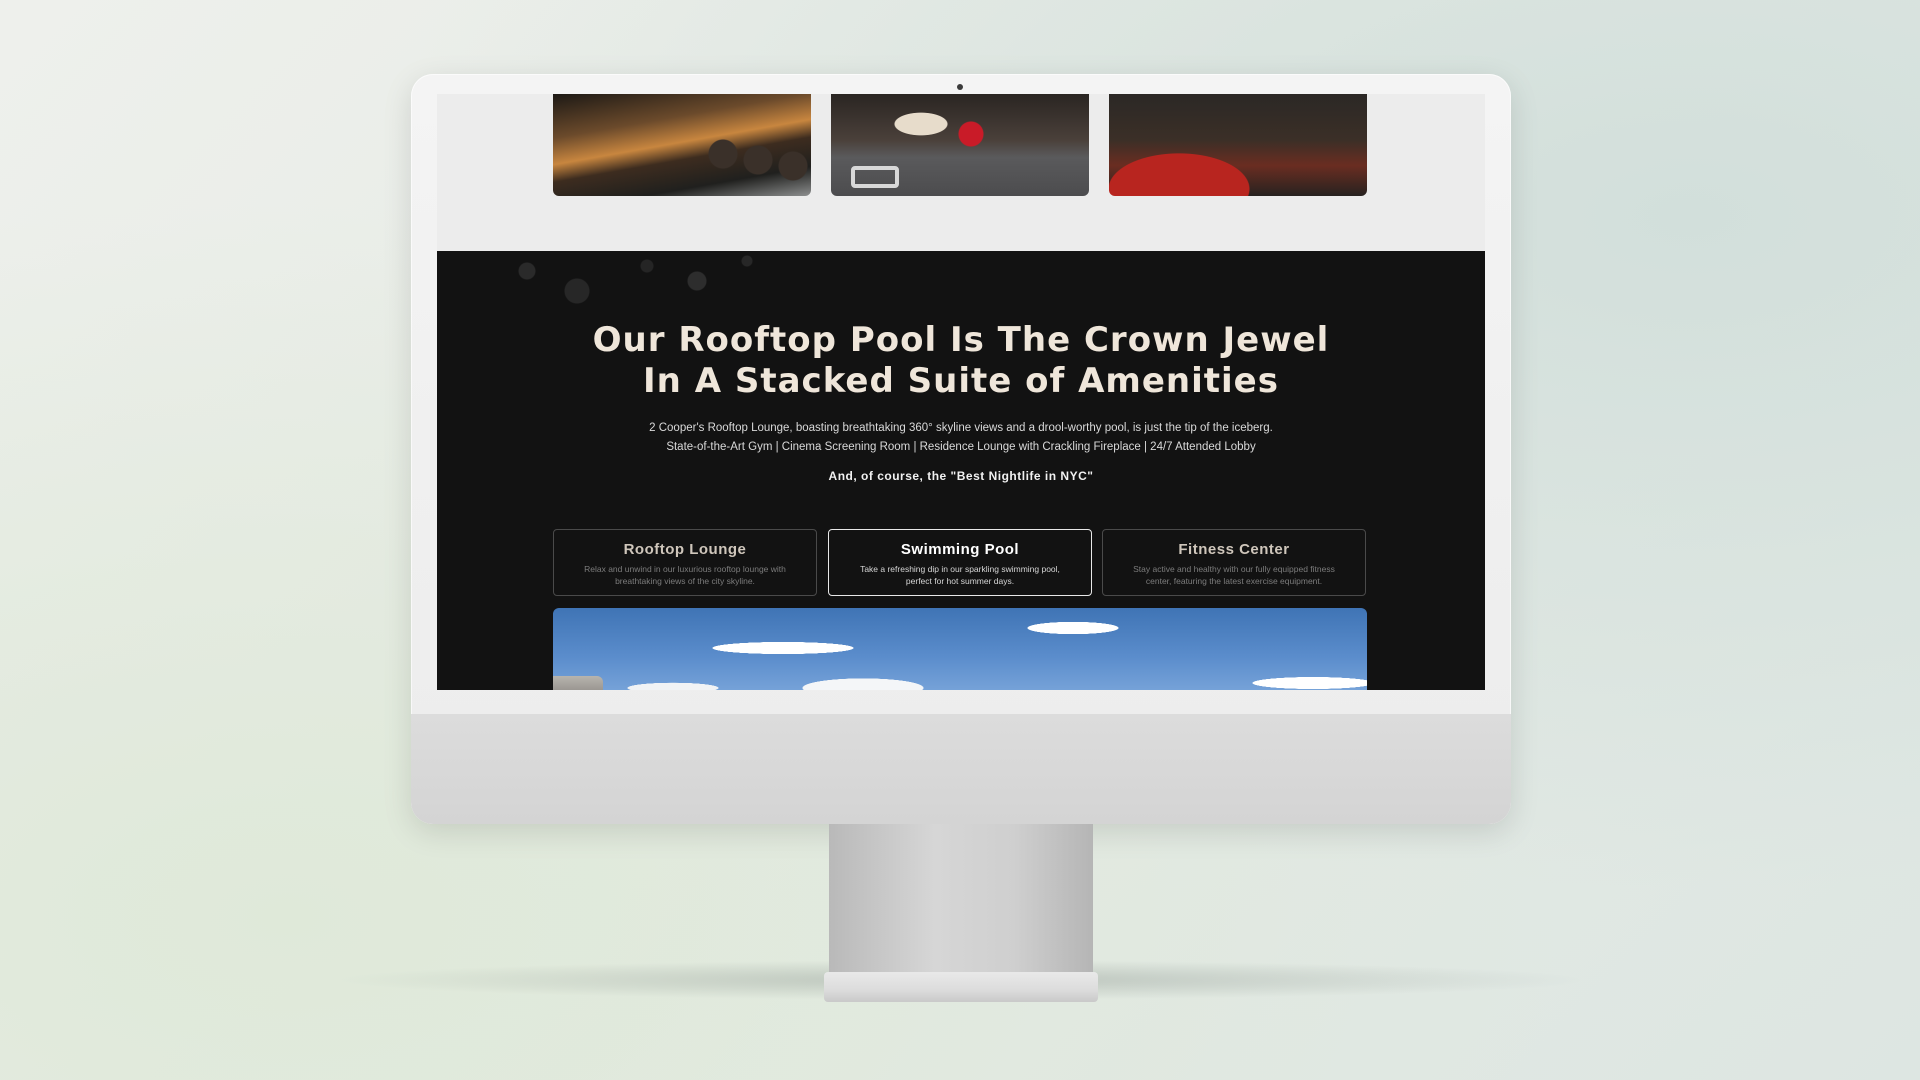 This screenshot has height=1080, width=1920. I want to click on lounge-interior-photo, so click(1238, 145).